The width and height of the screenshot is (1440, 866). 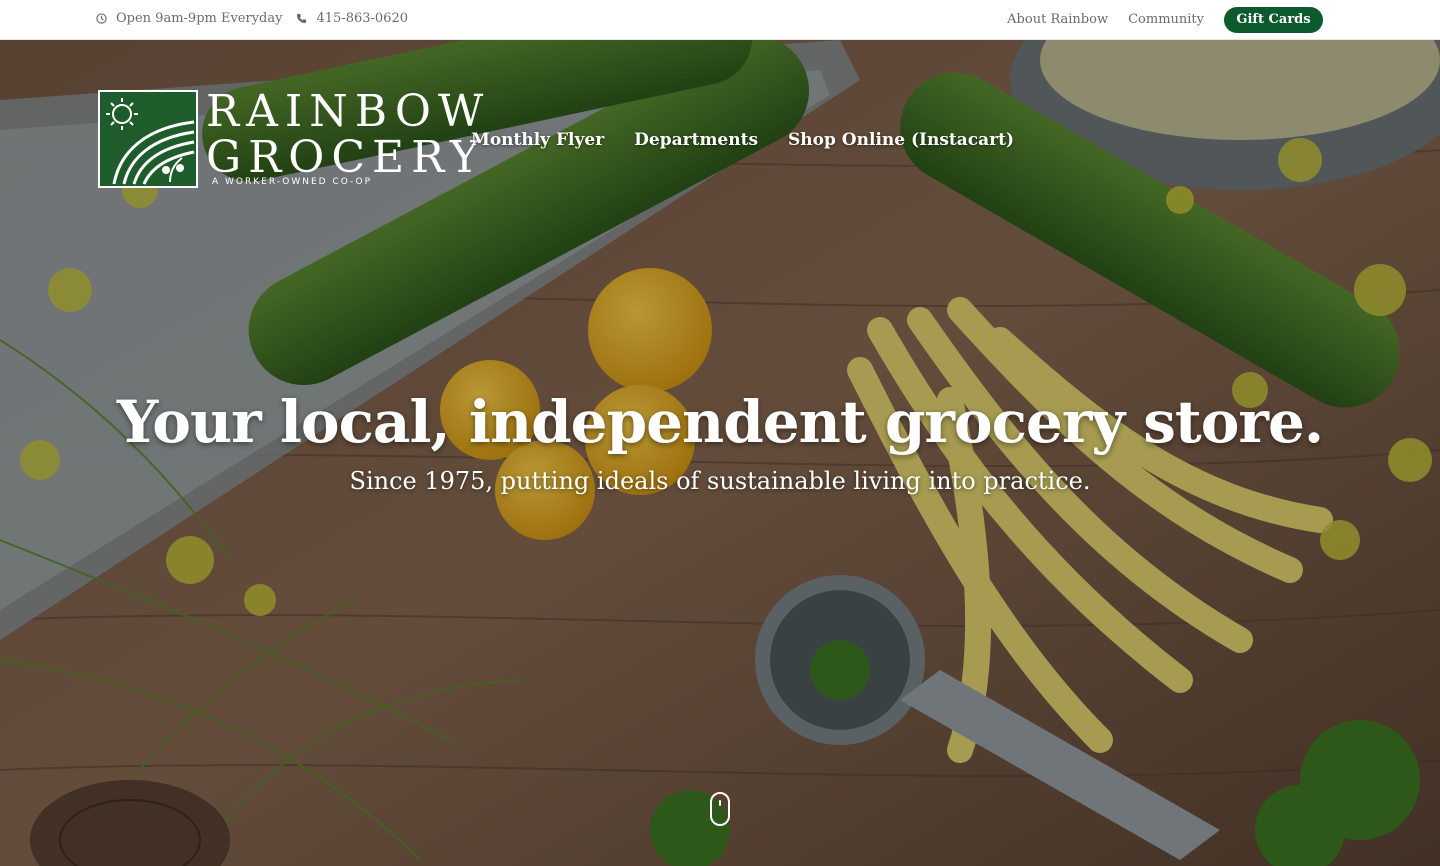 What do you see at coordinates (292, 182) in the screenshot?
I see `logo-tagline: A WORKER-OWNED CO-OP` at bounding box center [292, 182].